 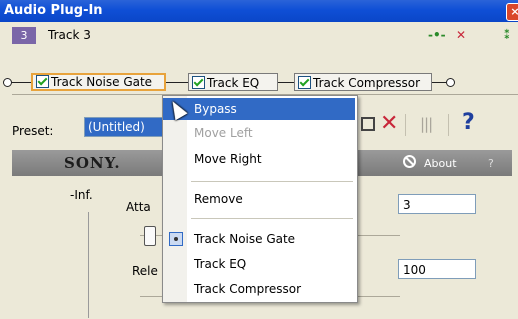 I want to click on meter-scale, so click(x=88, y=265).